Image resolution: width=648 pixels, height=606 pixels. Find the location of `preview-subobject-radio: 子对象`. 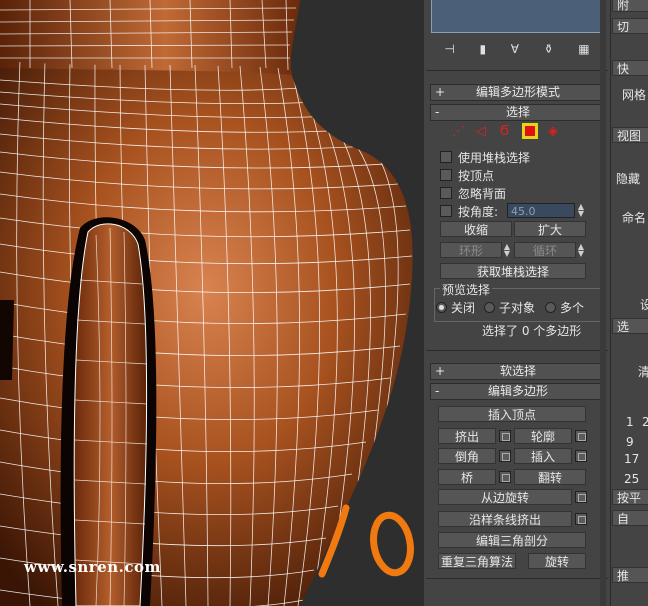

preview-subobject-radio: 子对象 is located at coordinates (509, 307).